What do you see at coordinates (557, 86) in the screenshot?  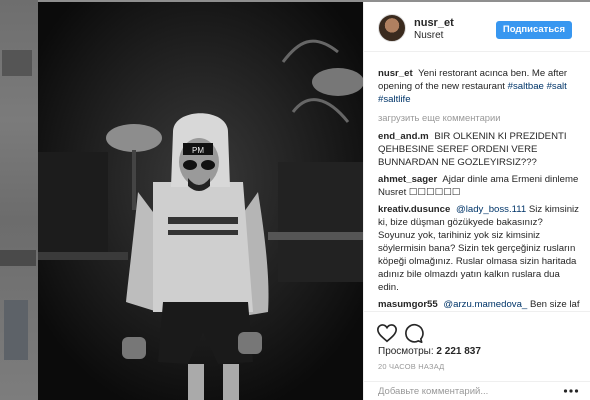 I see `hashtag-link: #salt` at bounding box center [557, 86].